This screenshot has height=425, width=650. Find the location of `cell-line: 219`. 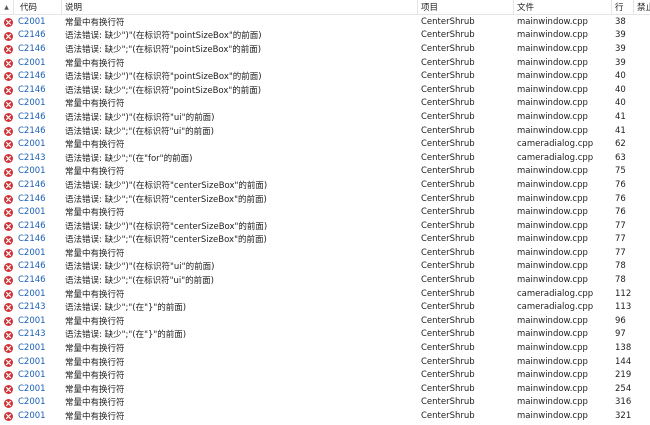

cell-line: 219 is located at coordinates (623, 375).